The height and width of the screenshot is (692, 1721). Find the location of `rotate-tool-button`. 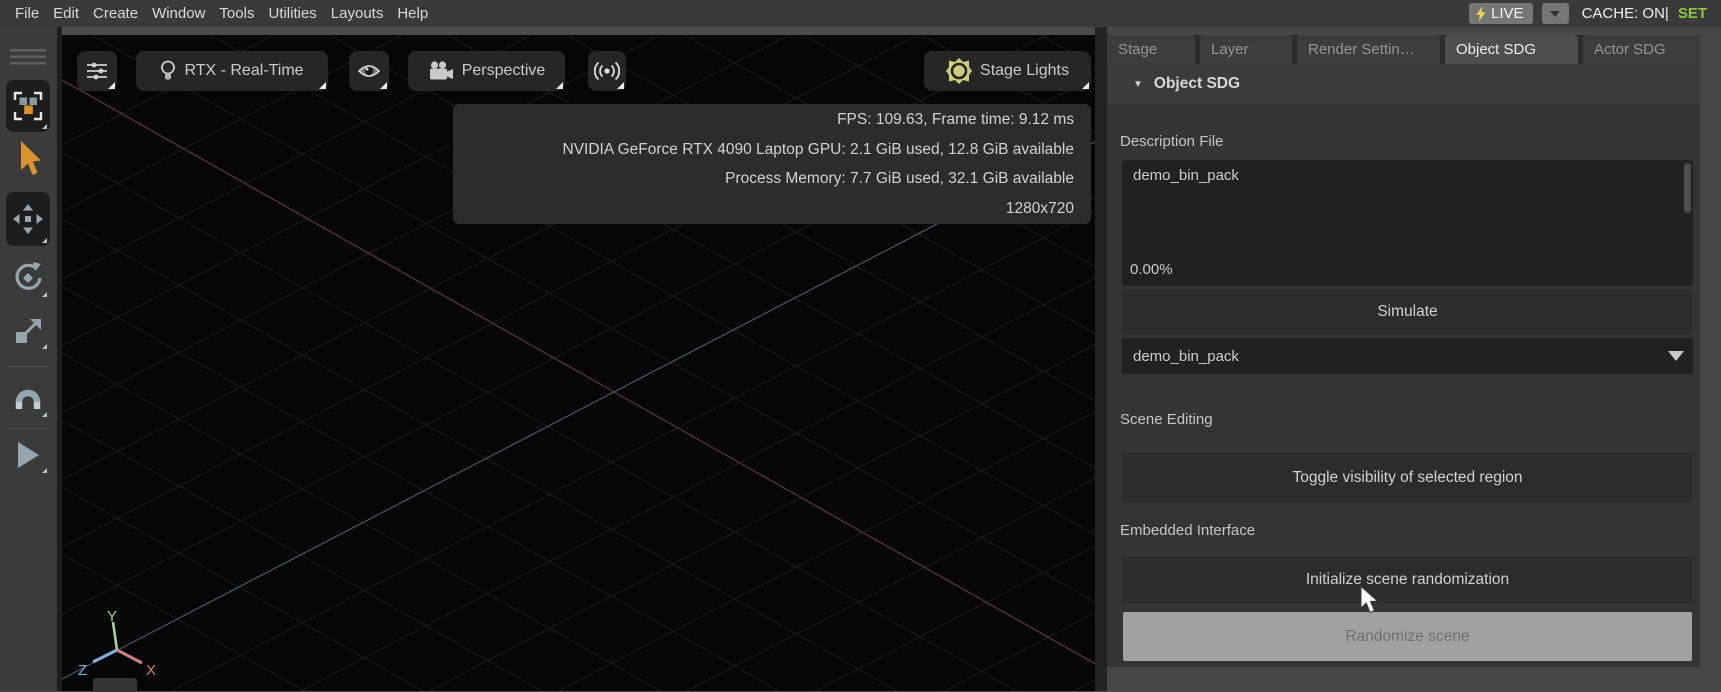

rotate-tool-button is located at coordinates (28, 278).